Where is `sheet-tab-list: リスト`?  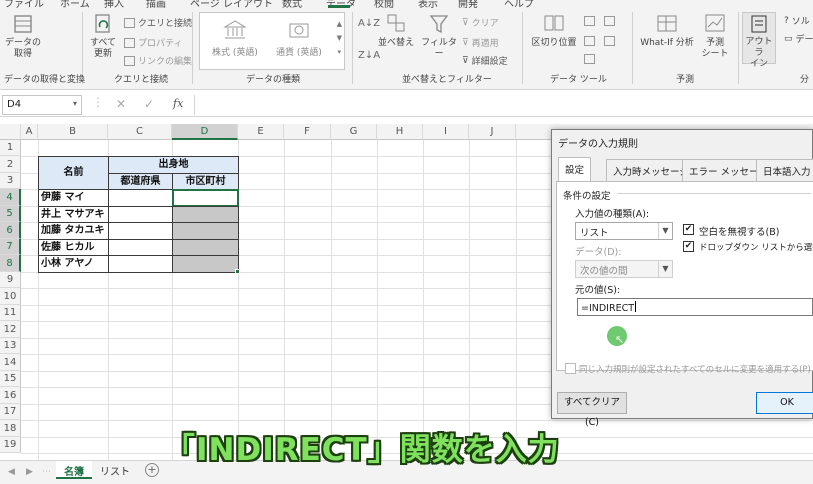 sheet-tab-list: リスト is located at coordinates (115, 470).